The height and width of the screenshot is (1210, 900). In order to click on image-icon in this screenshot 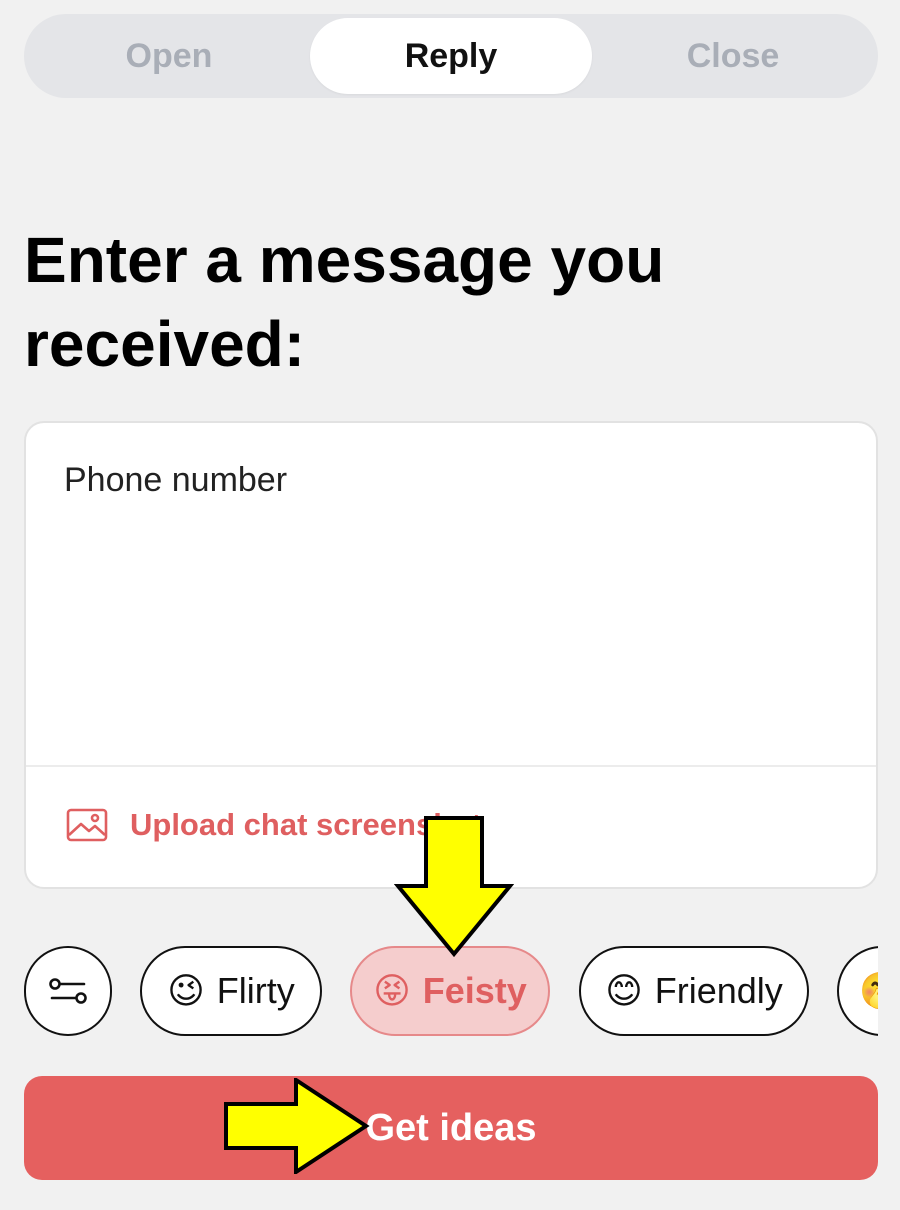, I will do `click(87, 825)`.